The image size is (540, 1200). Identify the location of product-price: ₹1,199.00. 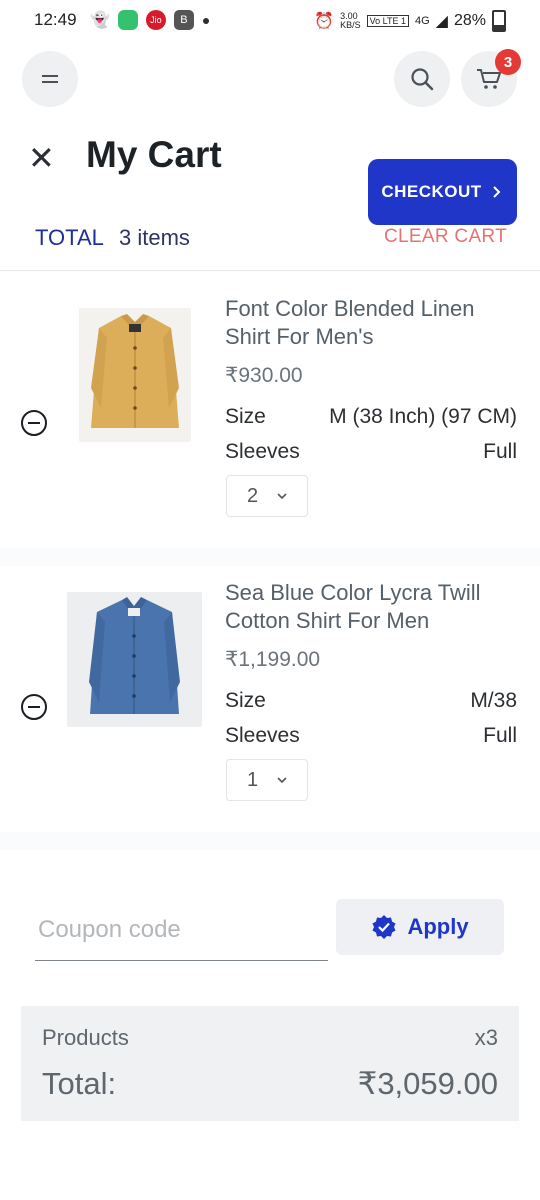
(273, 659).